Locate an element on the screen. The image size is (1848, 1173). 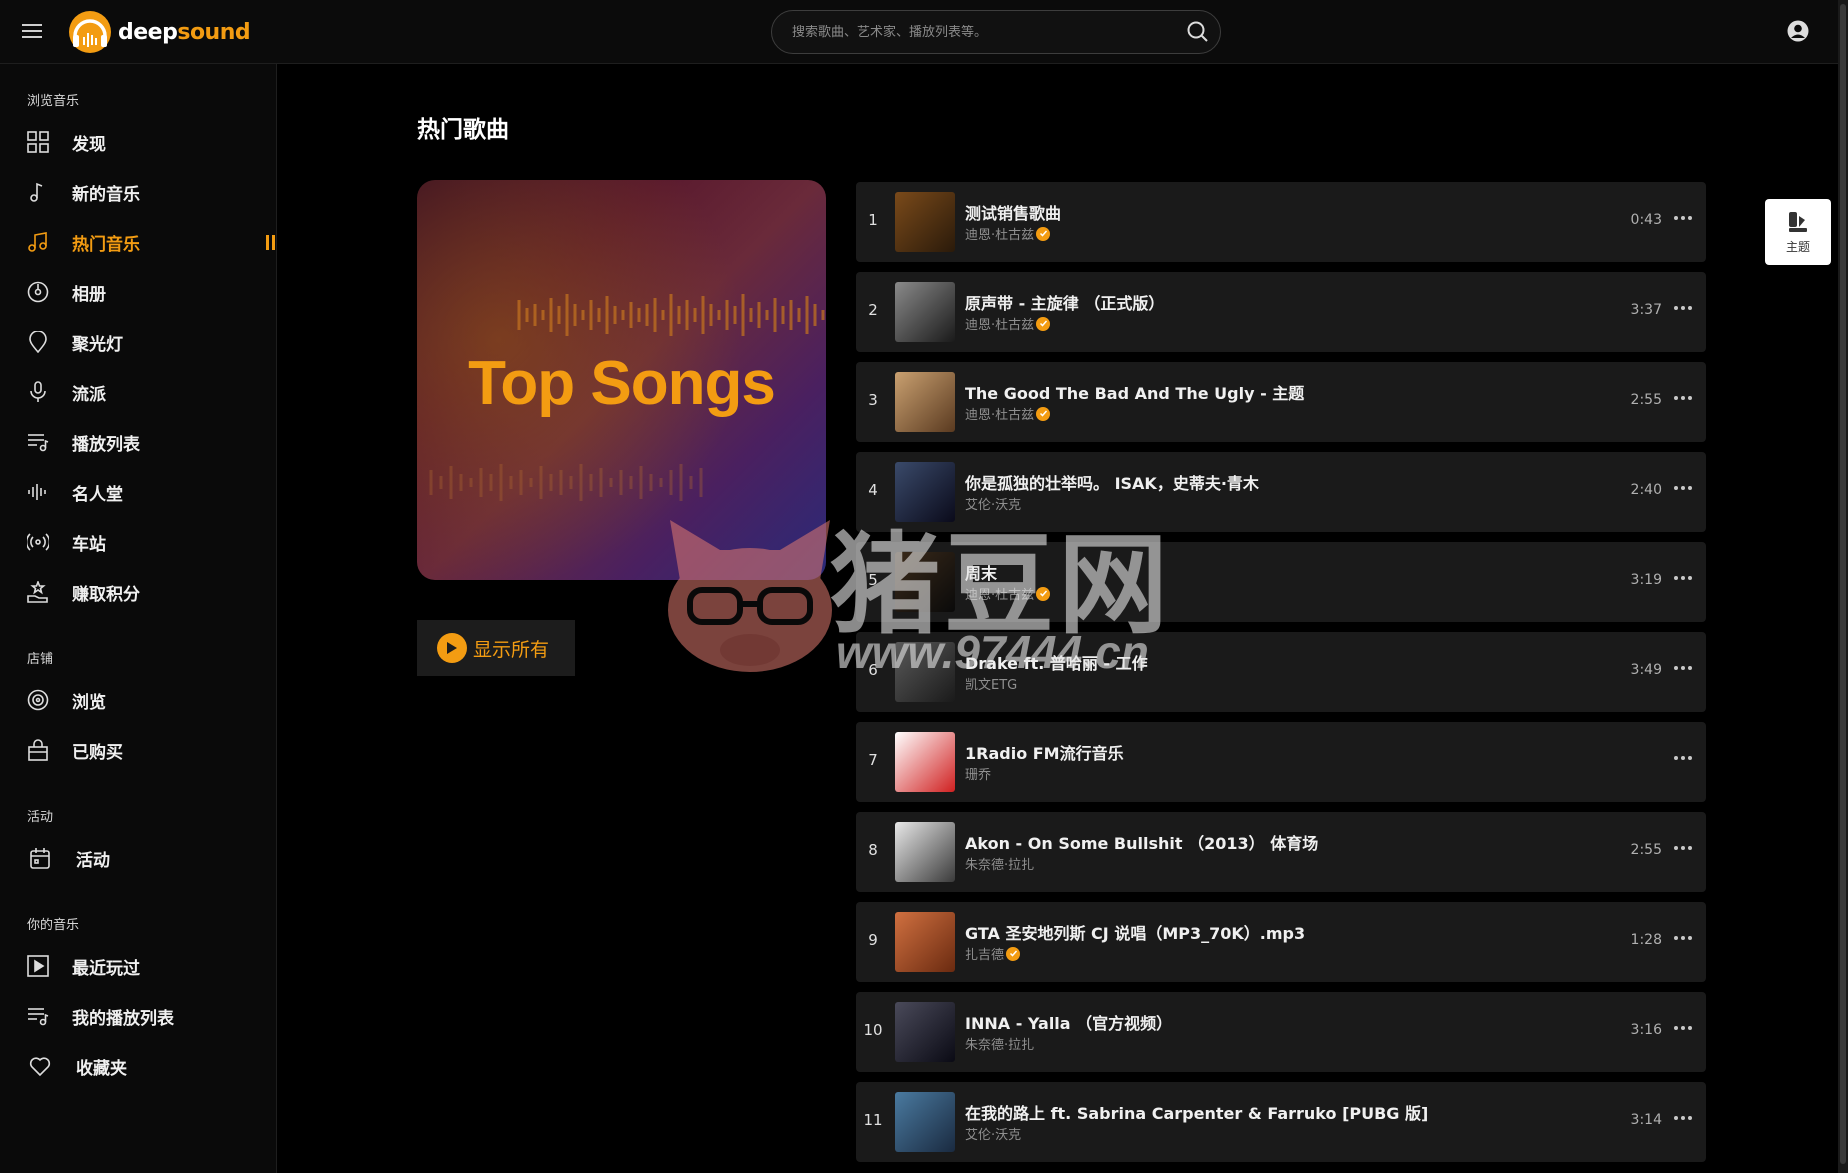
song-artist: 扎吉德 is located at coordinates (993, 953).